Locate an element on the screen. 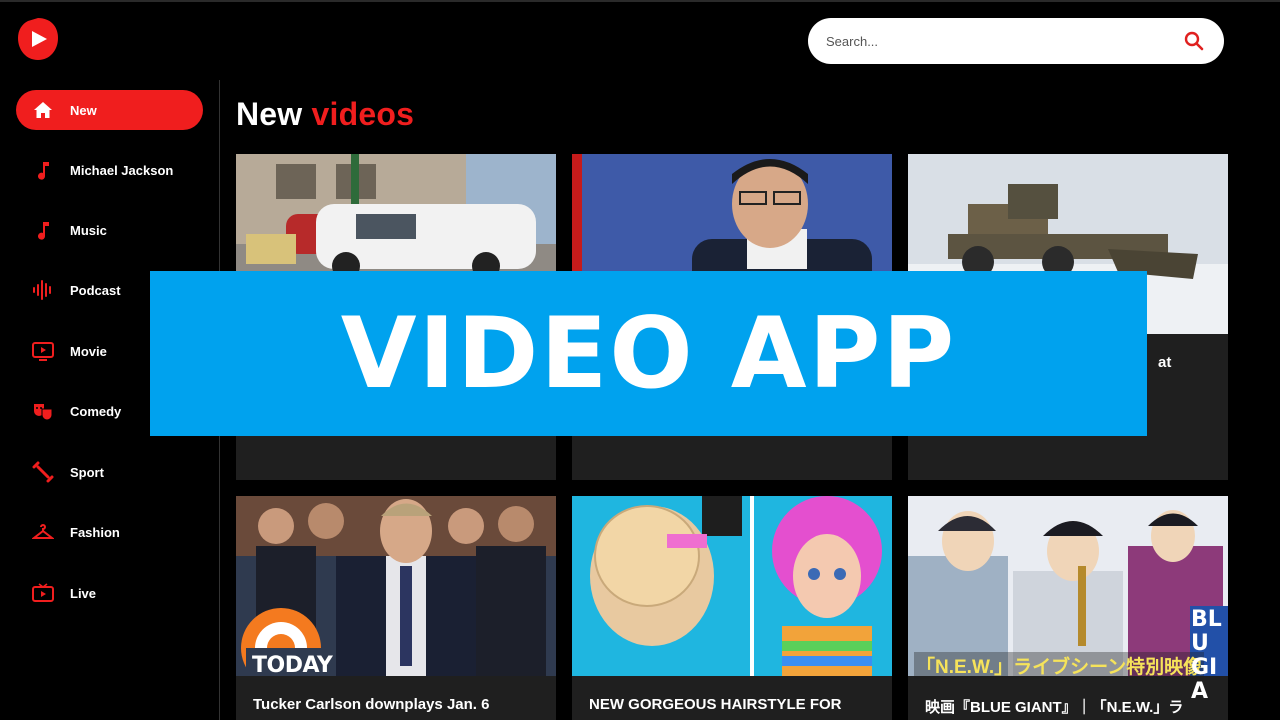 Image resolution: width=1280 pixels, height=720 pixels. search-bar is located at coordinates (1016, 41).